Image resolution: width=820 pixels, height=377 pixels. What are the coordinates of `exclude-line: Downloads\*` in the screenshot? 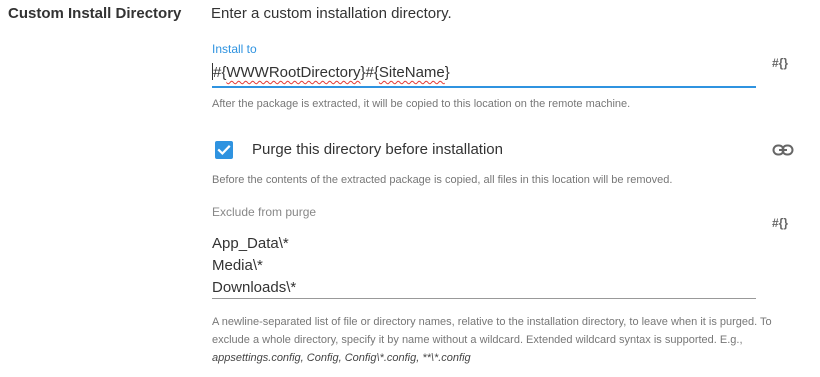 It's located at (254, 287).